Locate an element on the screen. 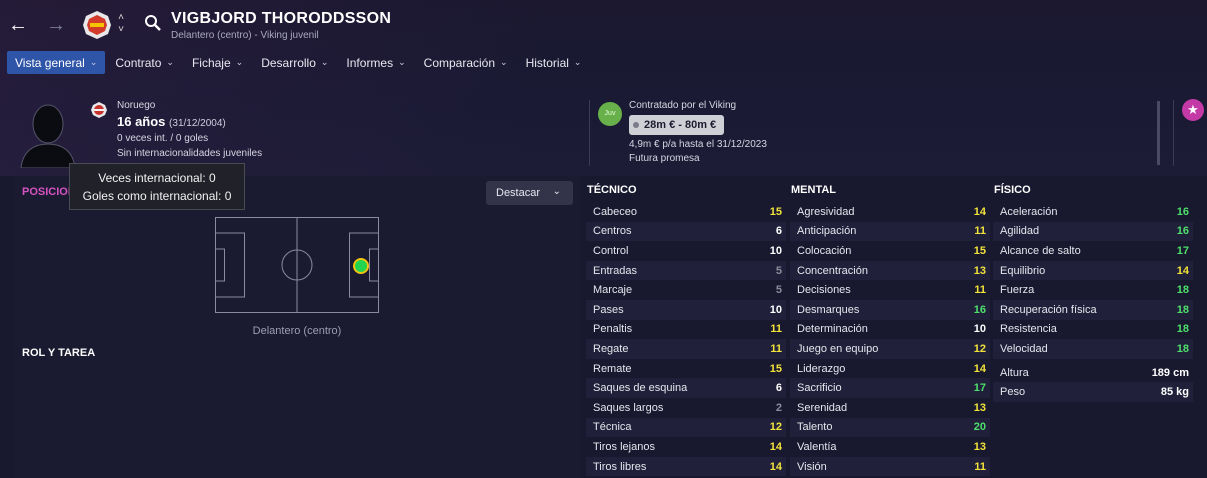 The height and width of the screenshot is (478, 1207). attribute-row: Tiros libres 14 is located at coordinates (686, 466).